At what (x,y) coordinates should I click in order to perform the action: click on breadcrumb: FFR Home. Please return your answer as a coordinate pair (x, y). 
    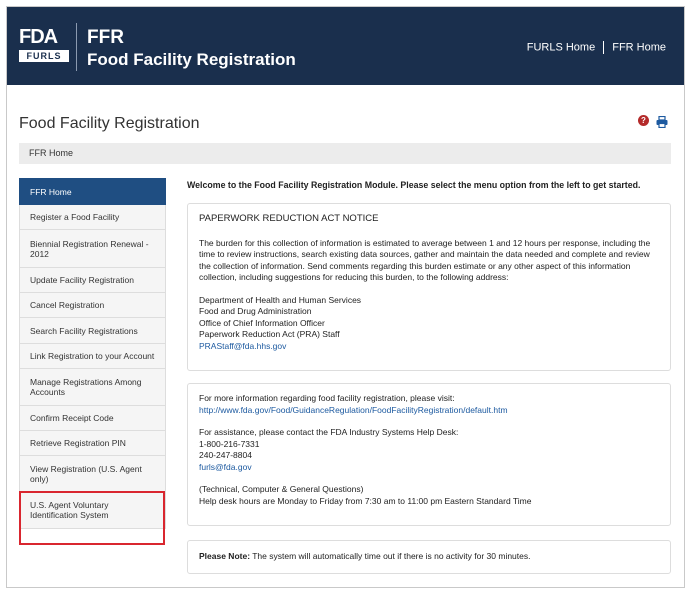
    Looking at the image, I should click on (345, 153).